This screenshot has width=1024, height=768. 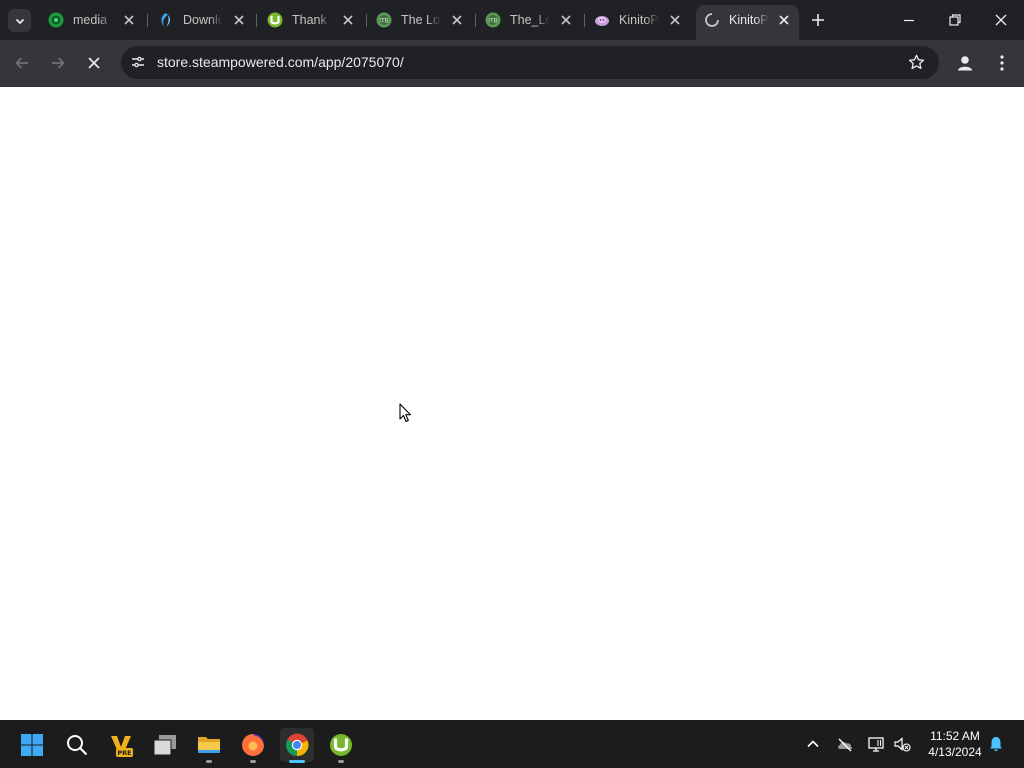 I want to click on tab-title: media, so click(x=90, y=20).